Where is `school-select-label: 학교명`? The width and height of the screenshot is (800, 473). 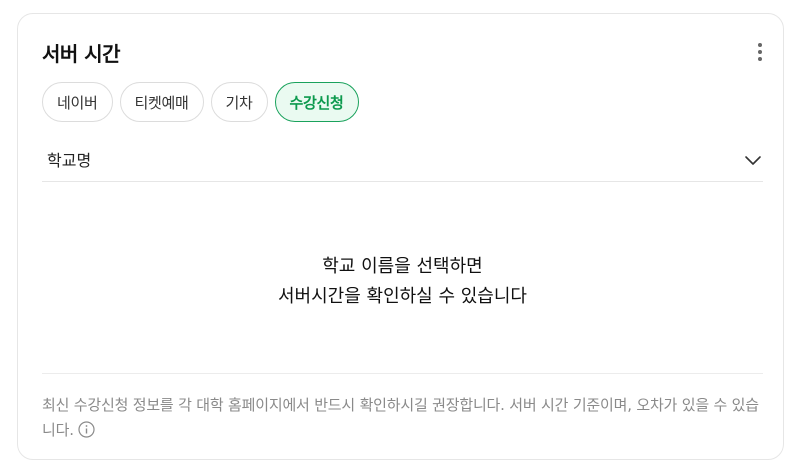 school-select-label: 학교명 is located at coordinates (69, 160).